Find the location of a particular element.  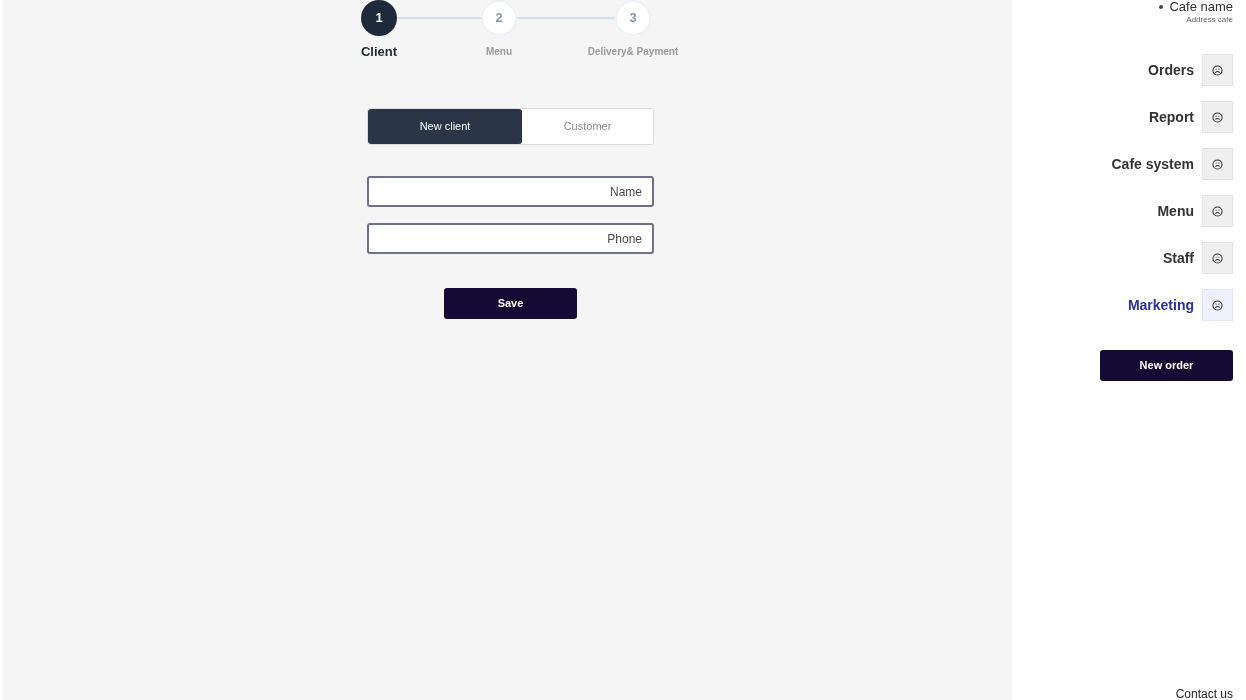

step-label: Delivery& Payment is located at coordinates (633, 52).